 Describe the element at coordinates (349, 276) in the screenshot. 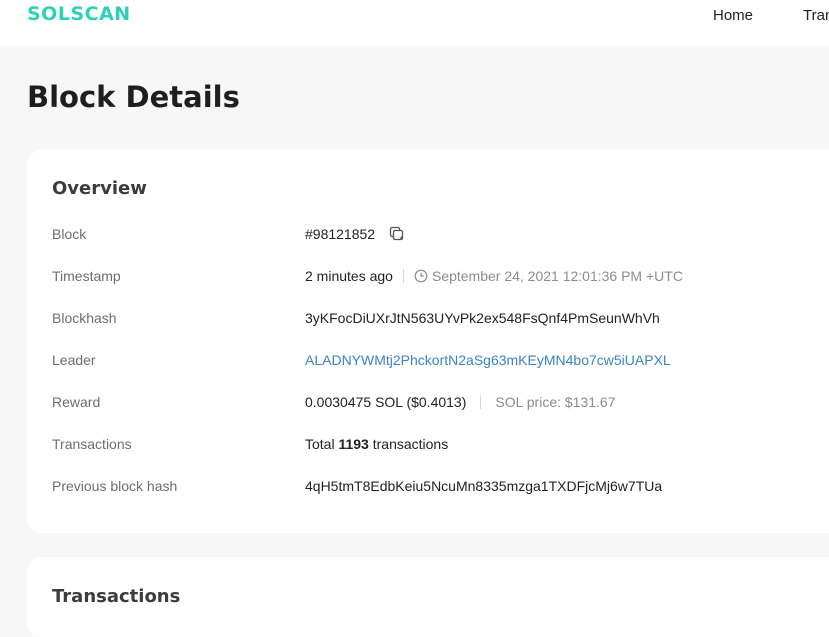

I see `timestamp-relative: 2 minutes ago` at that location.